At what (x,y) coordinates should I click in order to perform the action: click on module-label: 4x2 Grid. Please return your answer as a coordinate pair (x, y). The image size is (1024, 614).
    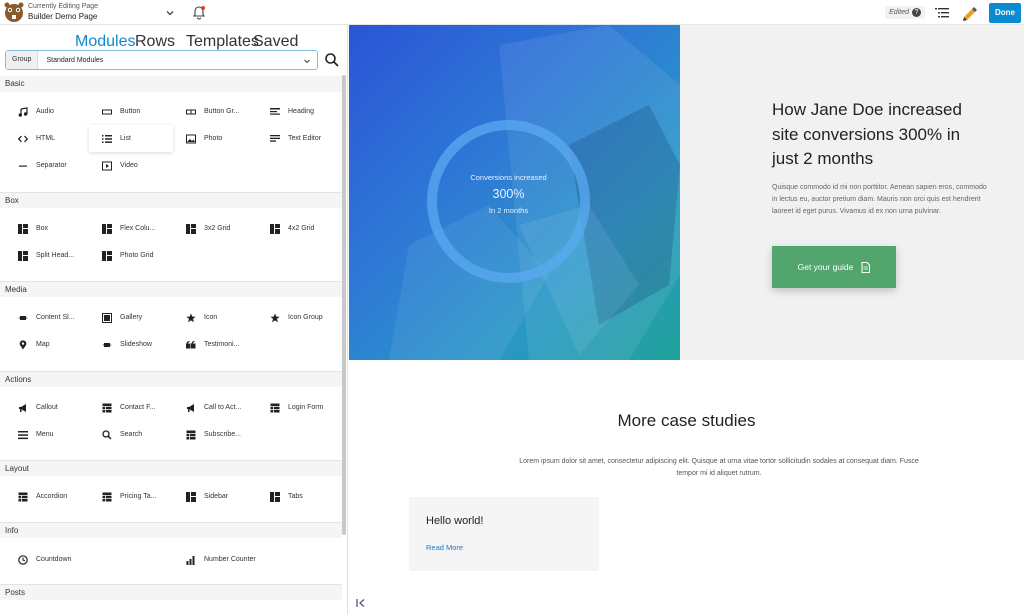
    Looking at the image, I should click on (301, 228).